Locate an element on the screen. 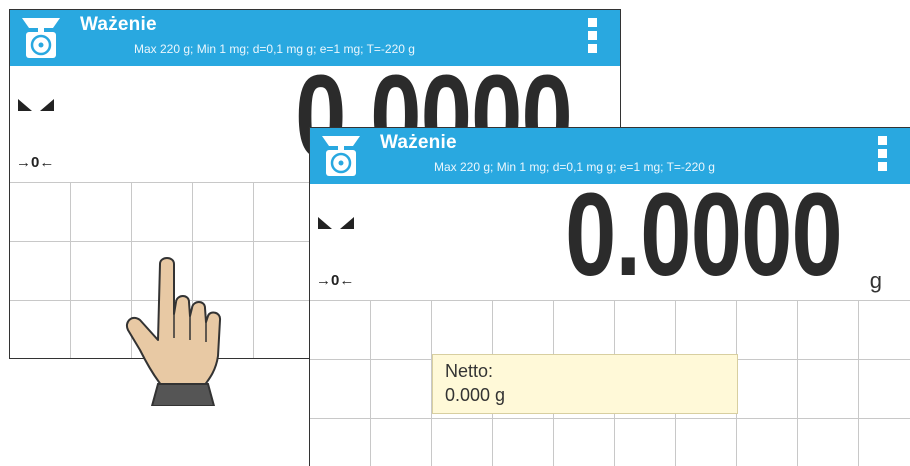 Image resolution: width=910 pixels, height=466 pixels. hand-pointer-icon is located at coordinates (174, 331).